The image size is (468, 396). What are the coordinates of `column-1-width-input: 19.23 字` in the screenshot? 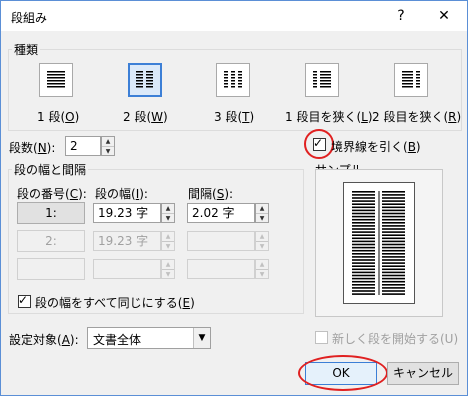 It's located at (127, 213).